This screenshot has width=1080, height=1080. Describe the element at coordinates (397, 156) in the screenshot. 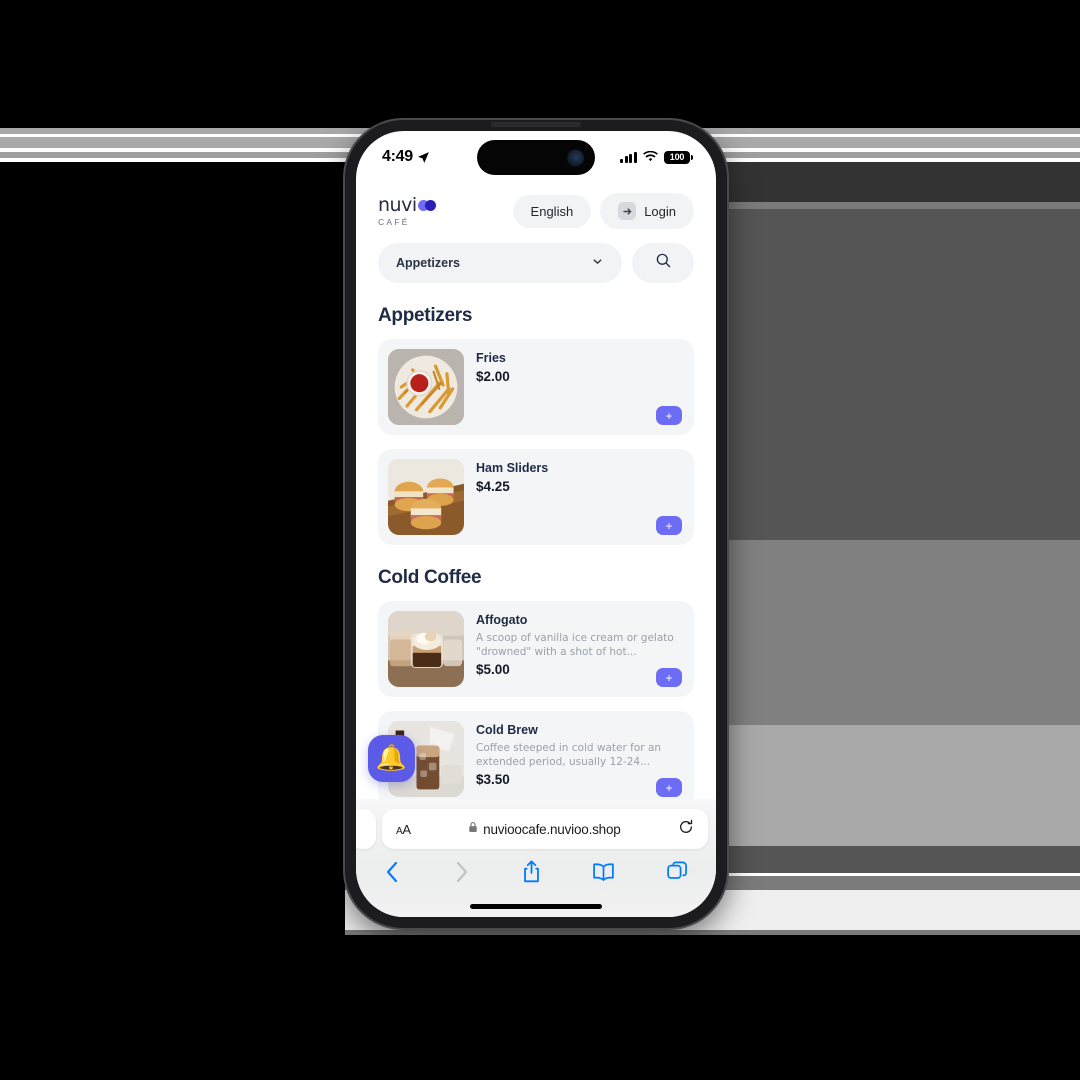

I see `status-time-label: 4:49` at that location.